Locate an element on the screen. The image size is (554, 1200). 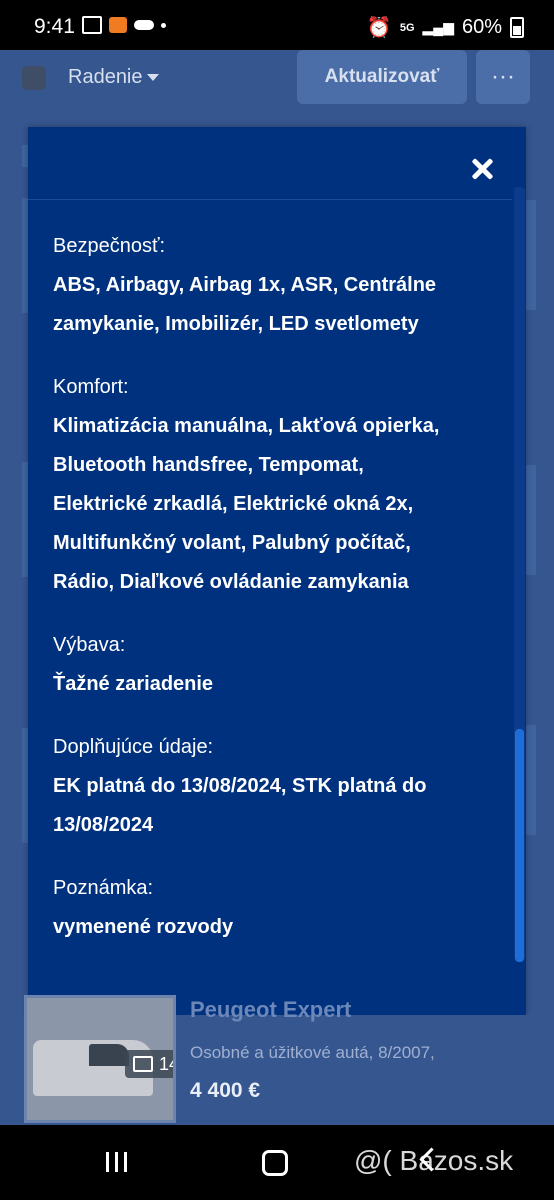
listing-thumbnail: 14 is located at coordinates (100, 1059).